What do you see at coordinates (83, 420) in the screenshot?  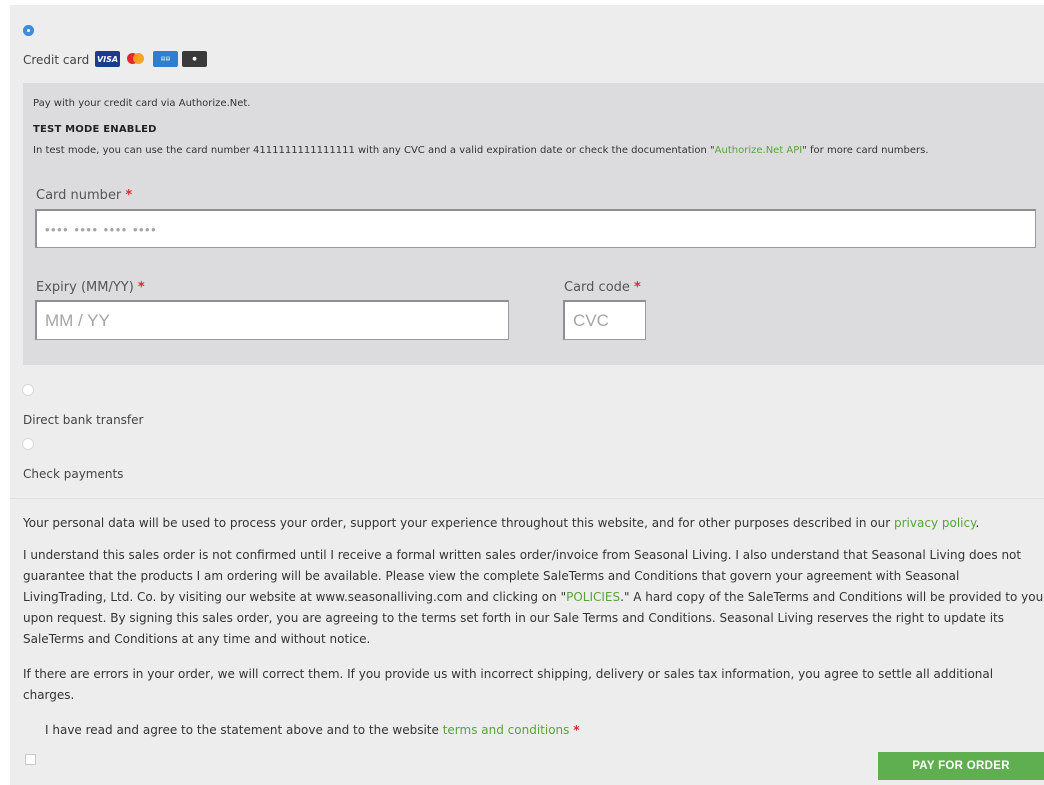 I see `bank-transfer-label: Direct bank transfer` at bounding box center [83, 420].